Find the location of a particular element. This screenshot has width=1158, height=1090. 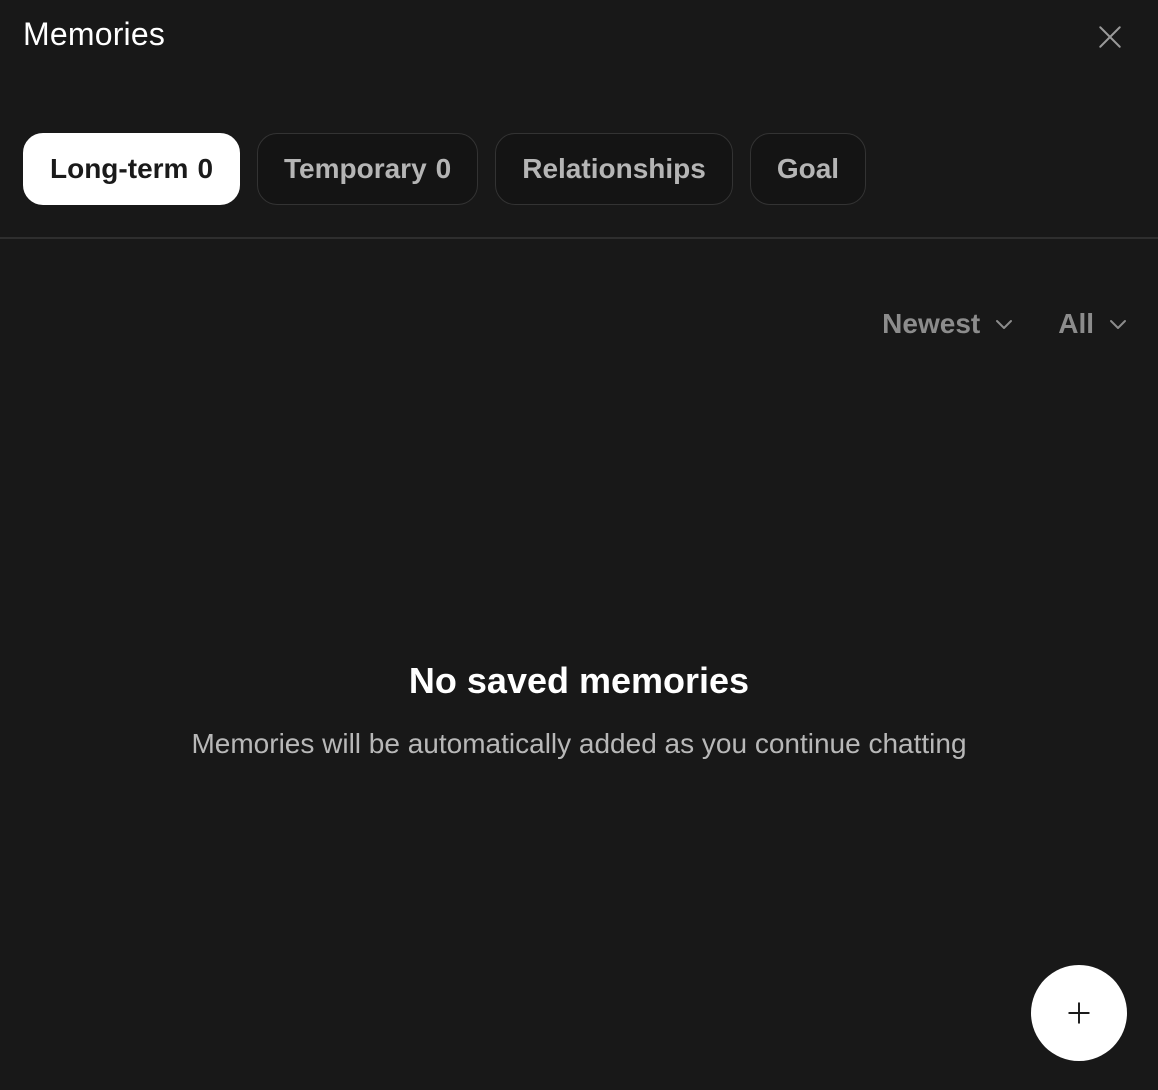

close-button is located at coordinates (1110, 37).